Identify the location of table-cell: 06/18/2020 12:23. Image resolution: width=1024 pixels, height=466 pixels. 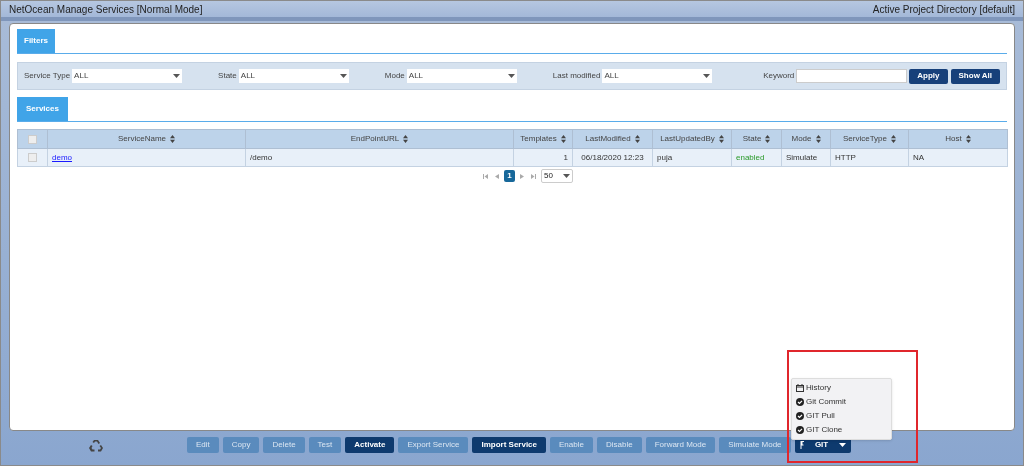
(612, 157).